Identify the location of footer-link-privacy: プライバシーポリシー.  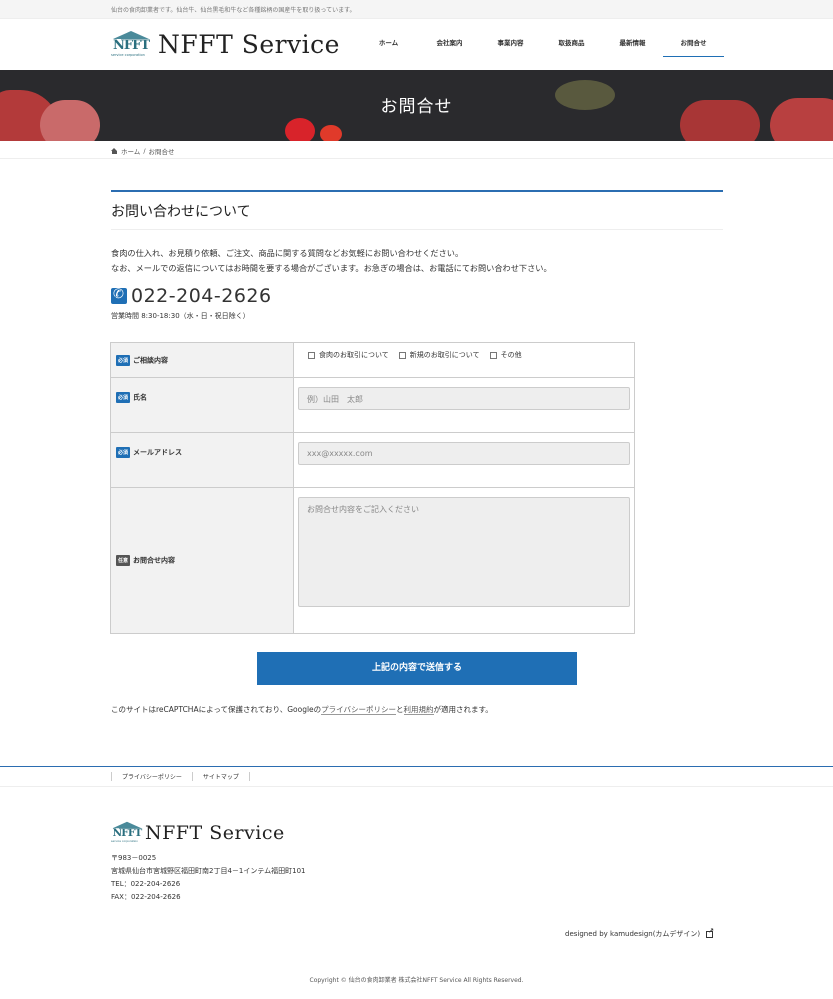
(151, 776).